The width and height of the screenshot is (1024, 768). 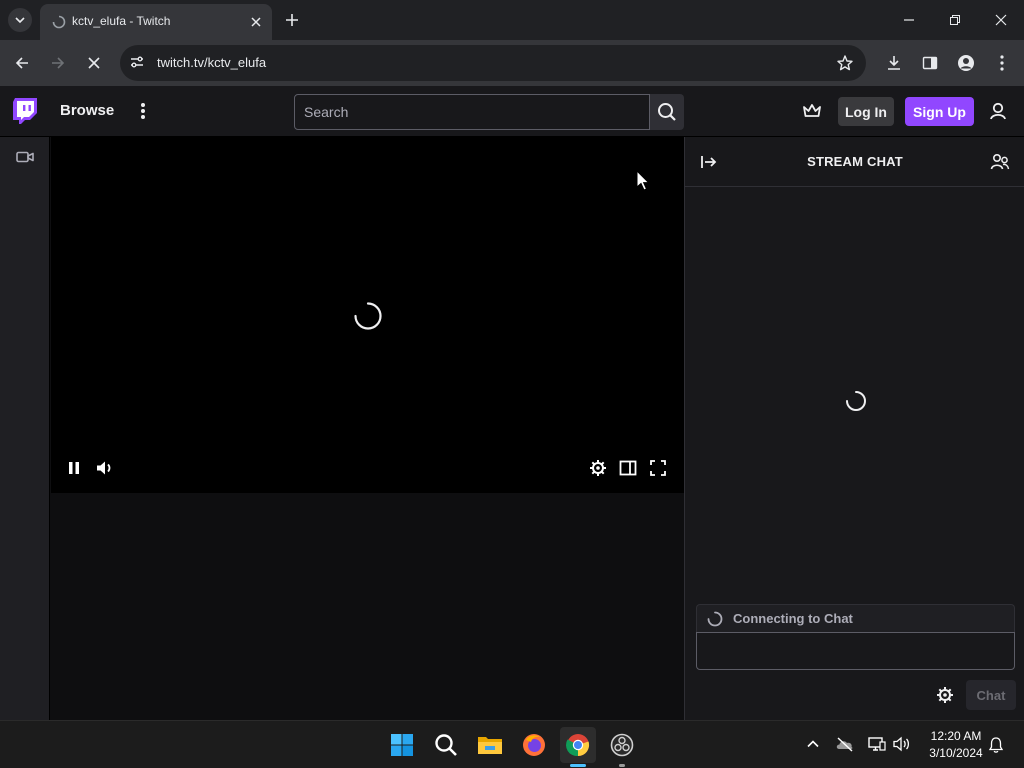 I want to click on forward-button, so click(x=58, y=63).